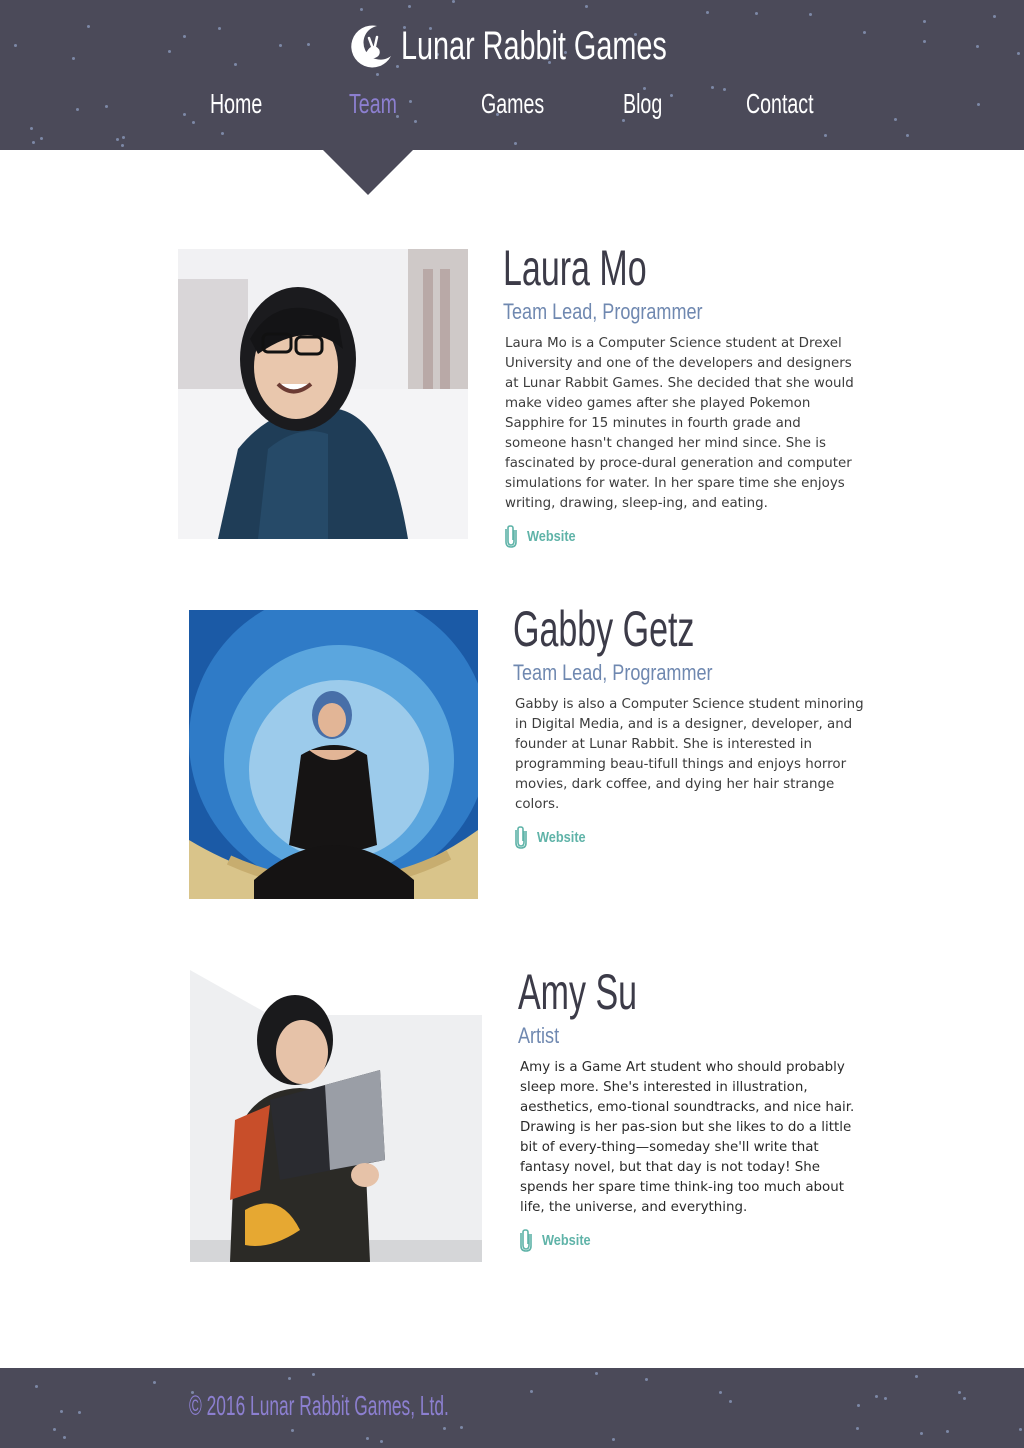 The height and width of the screenshot is (1448, 1024). I want to click on site-title: Lunar Rabbit Games, so click(534, 45).